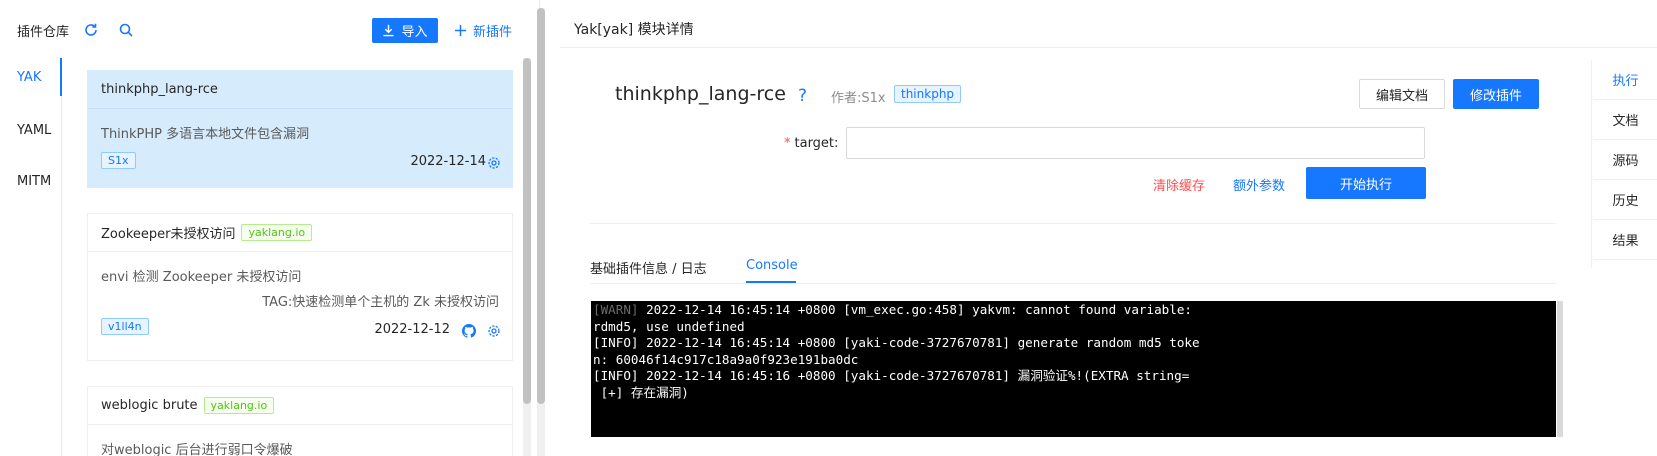 The image size is (1657, 456). Describe the element at coordinates (205, 134) in the screenshot. I see `plugin-card-desc: ThinkPHP 多语言本地文件包含漏洞` at that location.